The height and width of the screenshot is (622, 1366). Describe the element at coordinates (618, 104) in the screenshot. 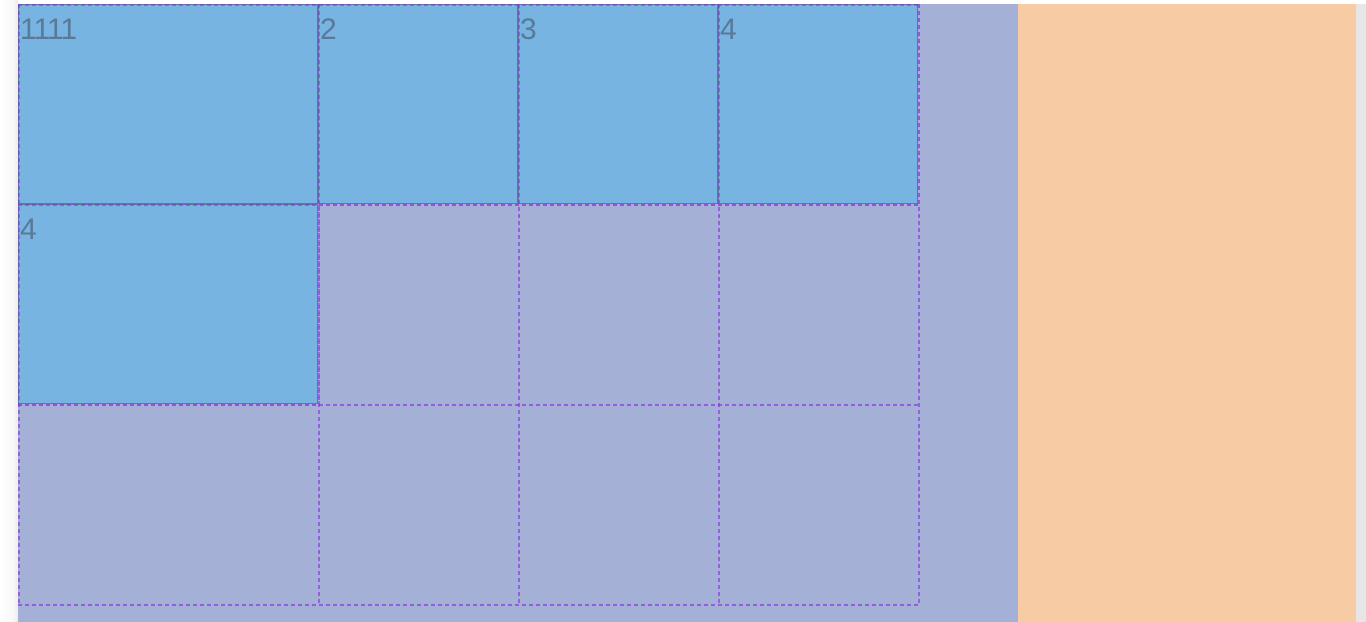

I see `grid-item-3: 3` at that location.